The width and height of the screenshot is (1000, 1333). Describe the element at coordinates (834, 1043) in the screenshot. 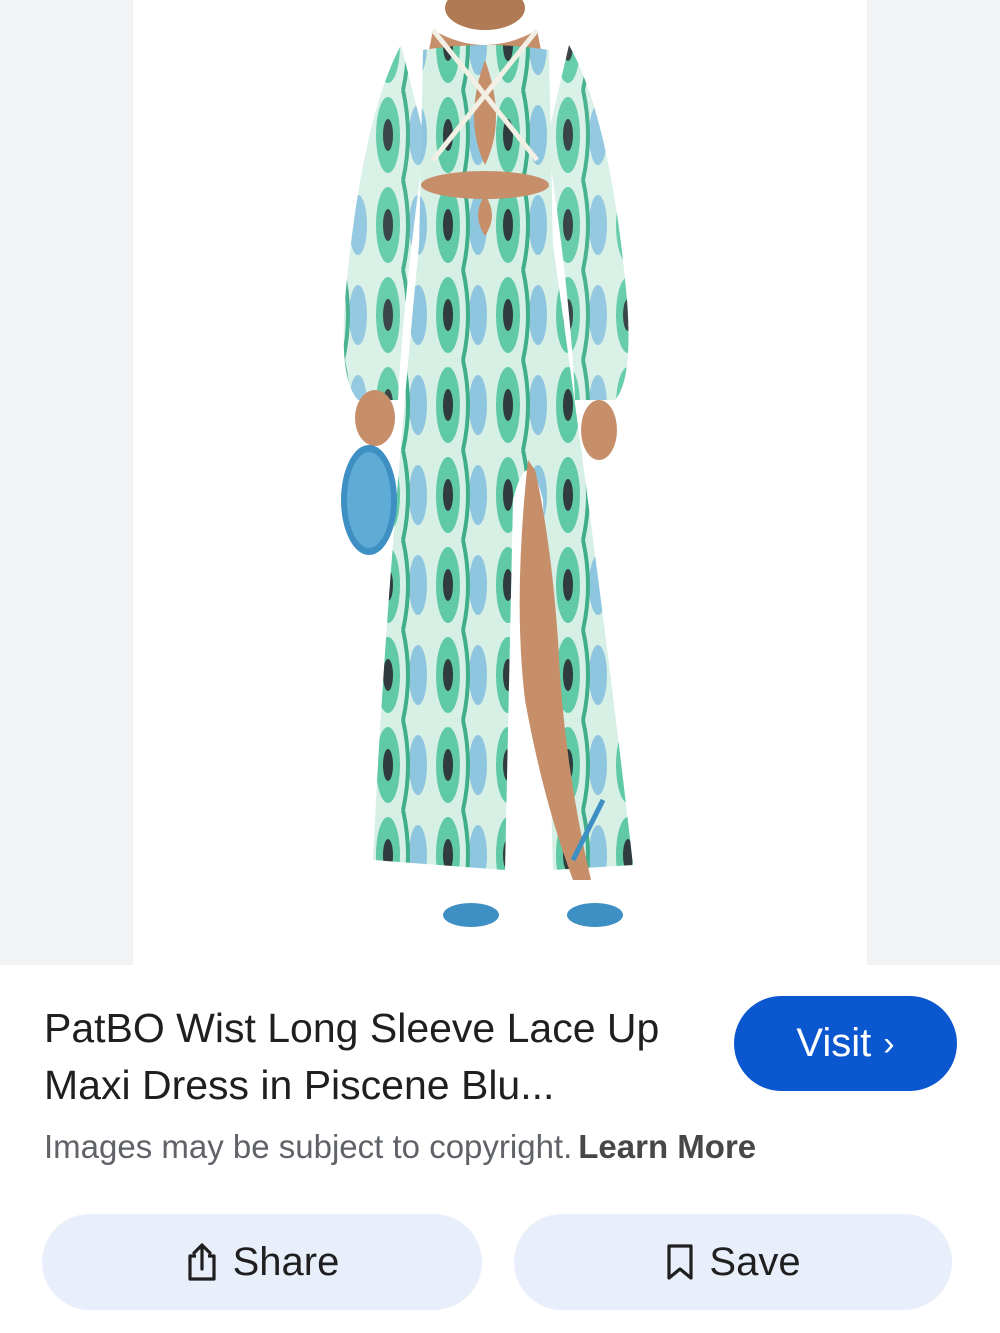

I see `visit-button-label: Visit` at that location.